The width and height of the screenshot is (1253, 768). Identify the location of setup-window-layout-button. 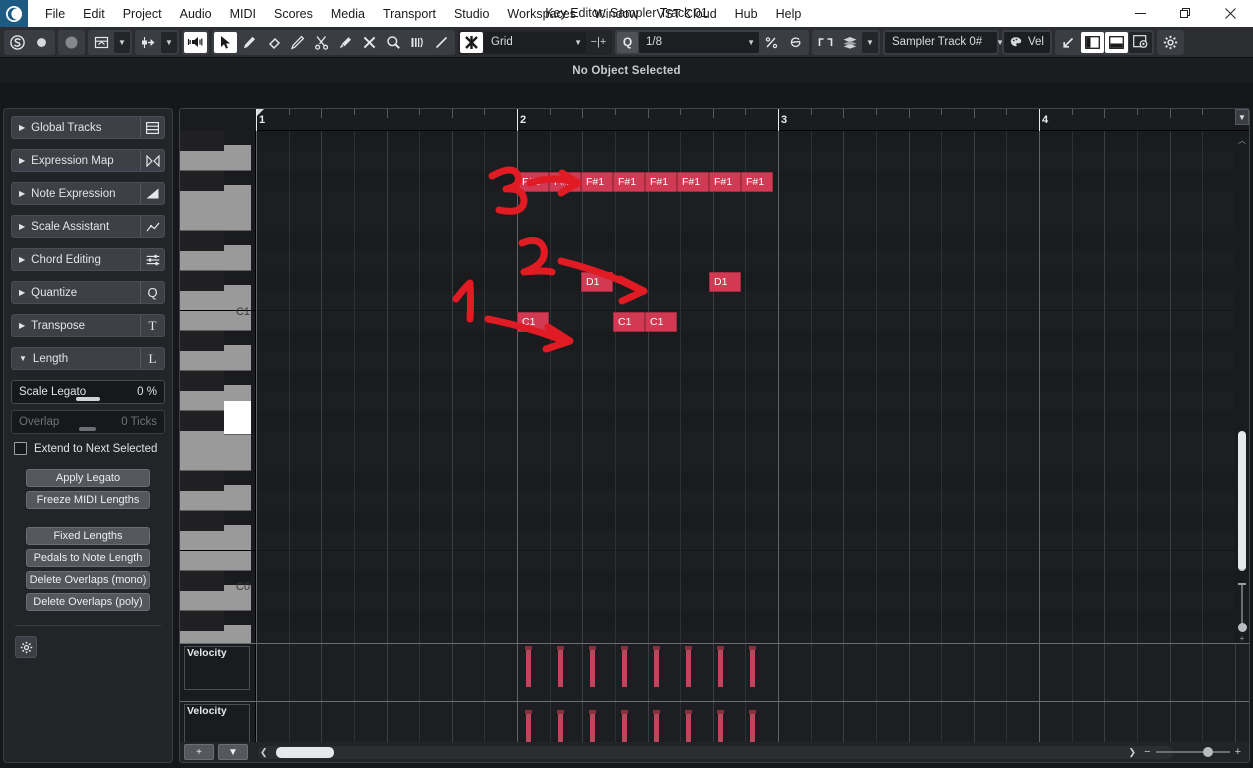
(1068, 42).